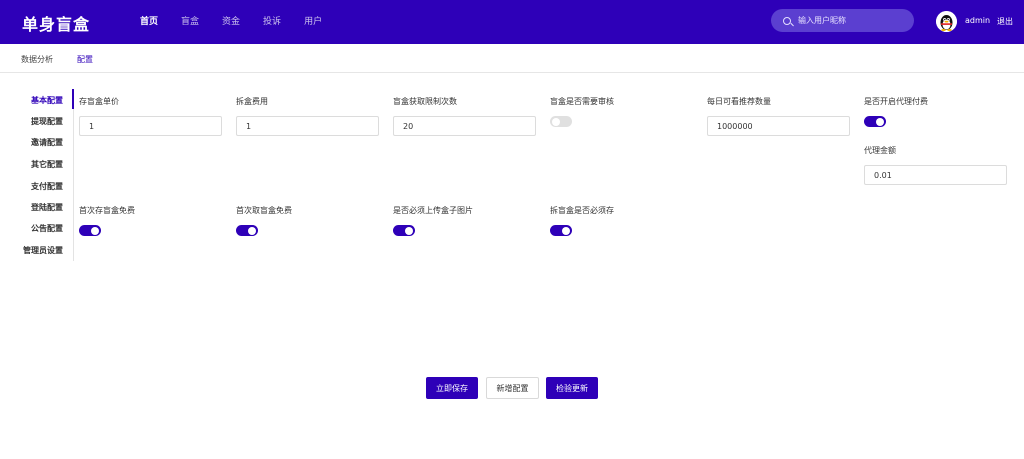 This screenshot has height=459, width=1024. What do you see at coordinates (787, 20) in the screenshot?
I see `search-icon` at bounding box center [787, 20].